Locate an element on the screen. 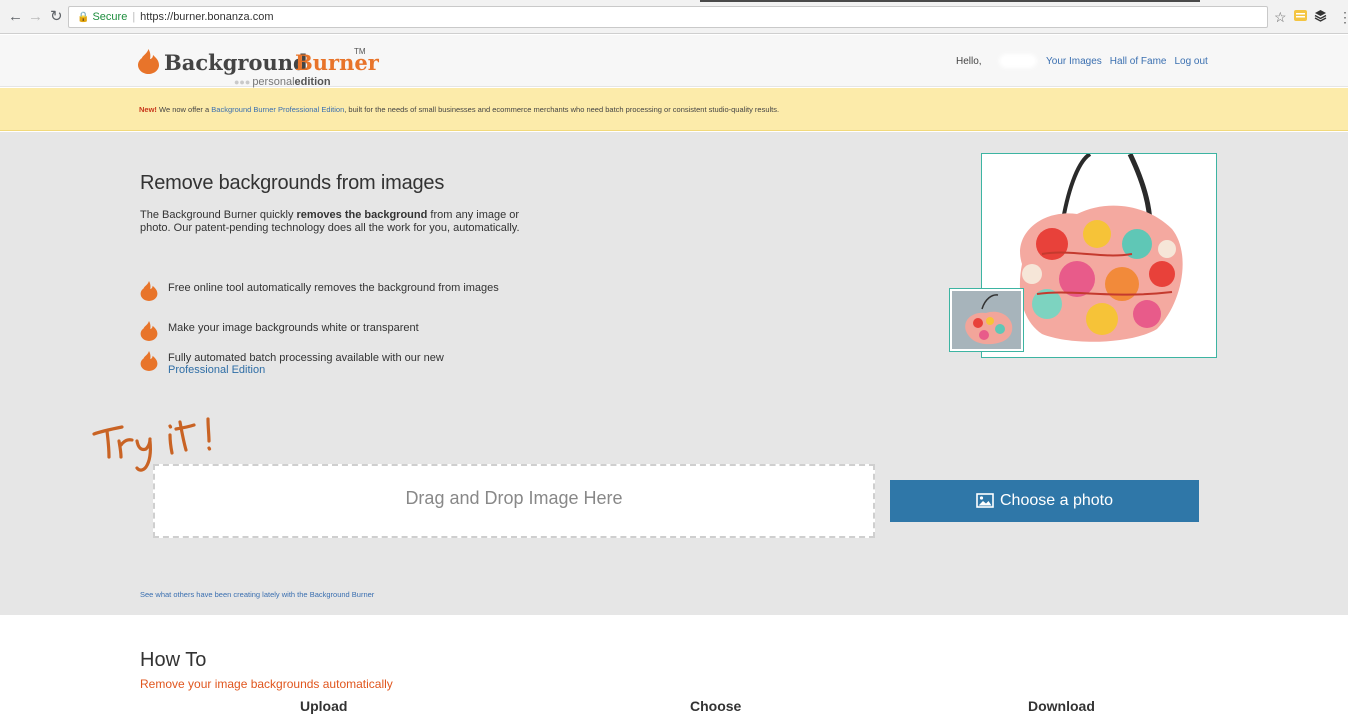 Image resolution: width=1348 pixels, height=719 pixels. reload-icon: ↻ is located at coordinates (56, 17).